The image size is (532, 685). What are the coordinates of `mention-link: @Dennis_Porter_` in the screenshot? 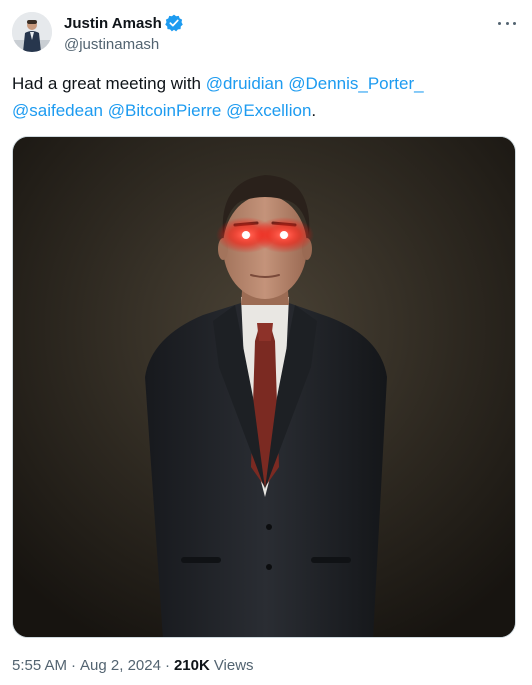 It's located at (355, 83).